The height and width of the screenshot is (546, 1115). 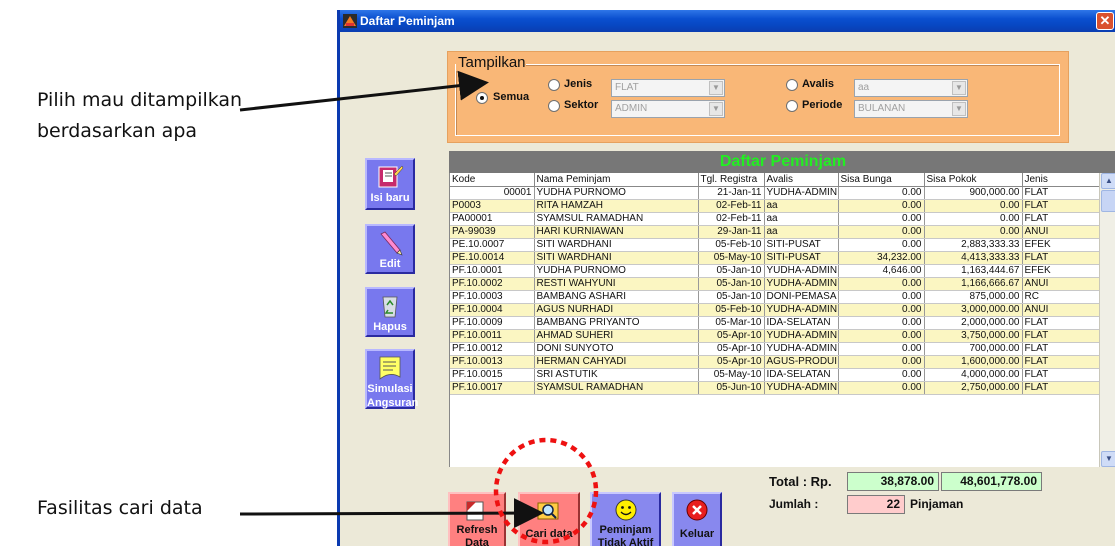 What do you see at coordinates (482, 98) in the screenshot?
I see `radio-semua` at bounding box center [482, 98].